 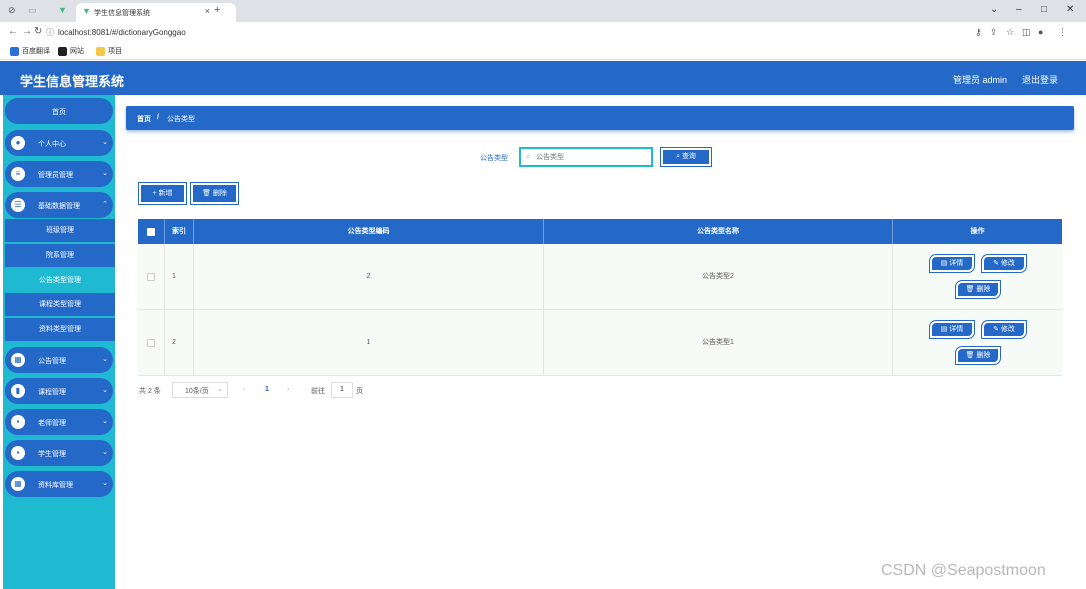 What do you see at coordinates (156, 12) in the screenshot?
I see `browser-tab: ▼ 学生信息管理系统 ×` at bounding box center [156, 12].